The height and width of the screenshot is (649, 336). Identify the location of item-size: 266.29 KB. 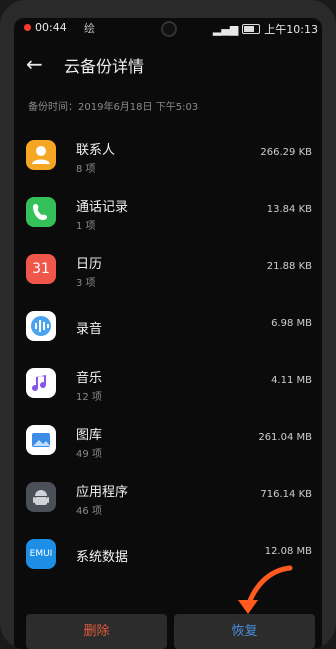
(286, 152).